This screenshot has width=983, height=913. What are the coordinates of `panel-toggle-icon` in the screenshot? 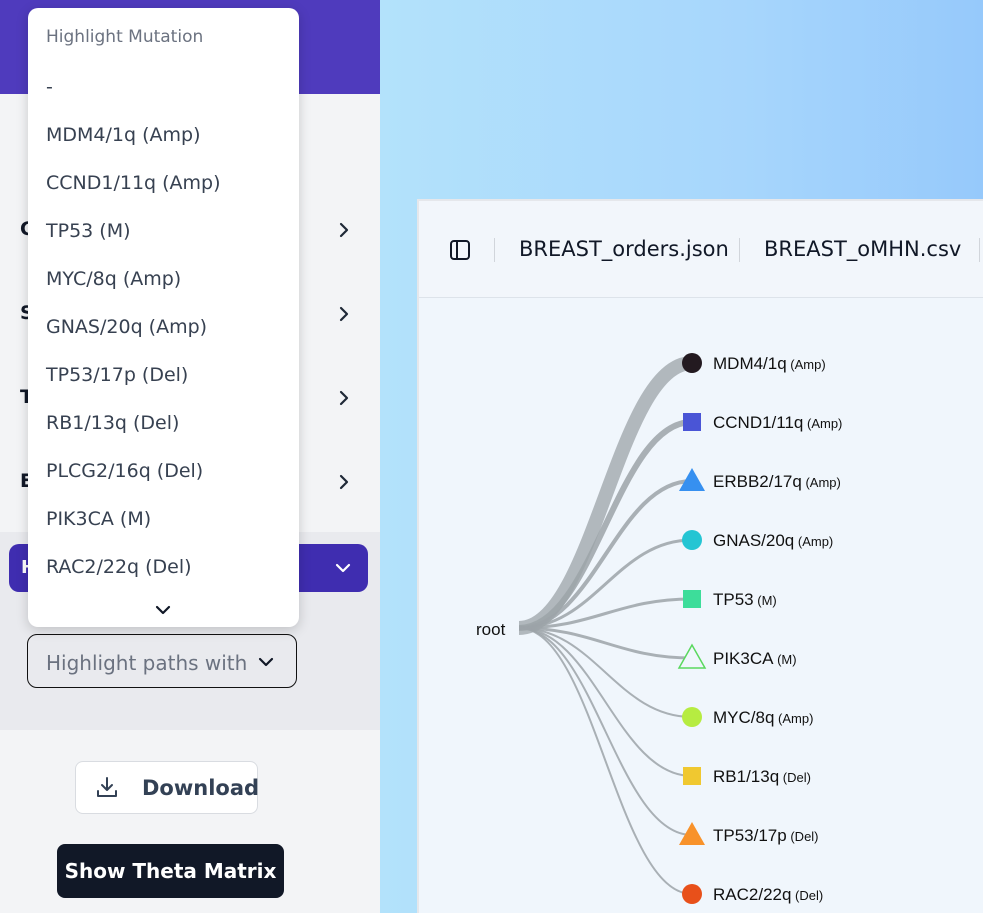 It's located at (460, 250).